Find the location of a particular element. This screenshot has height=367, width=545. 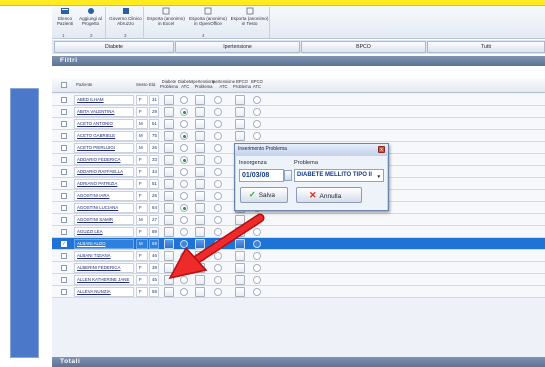

patient-name-link: ALBERINI FEDERICA is located at coordinates (104, 268).